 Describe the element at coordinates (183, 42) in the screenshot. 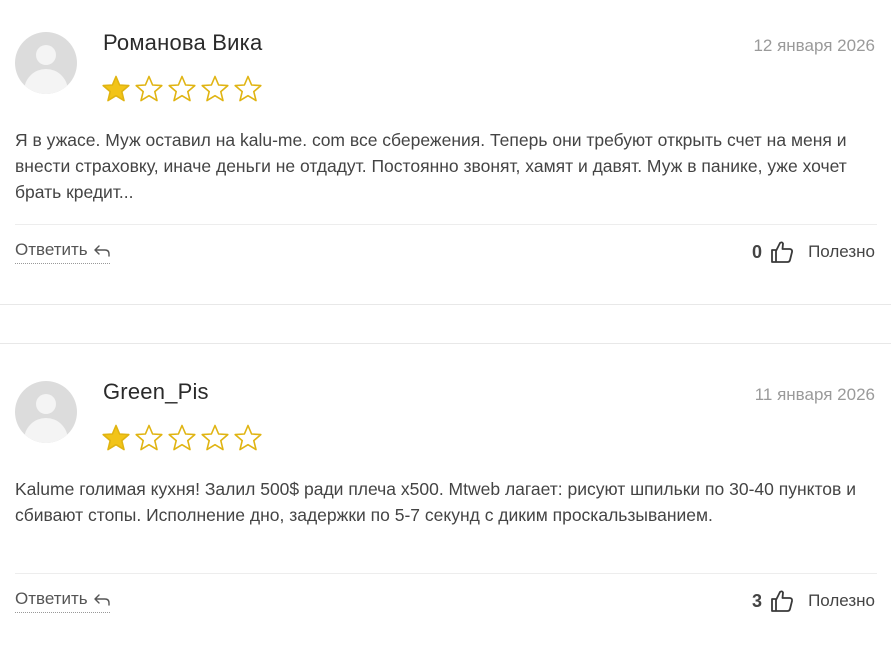

I see `review-author: Романова Вика` at that location.